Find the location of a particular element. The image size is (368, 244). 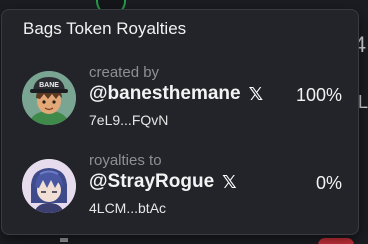

entry-role-label: created by is located at coordinates (124, 72).